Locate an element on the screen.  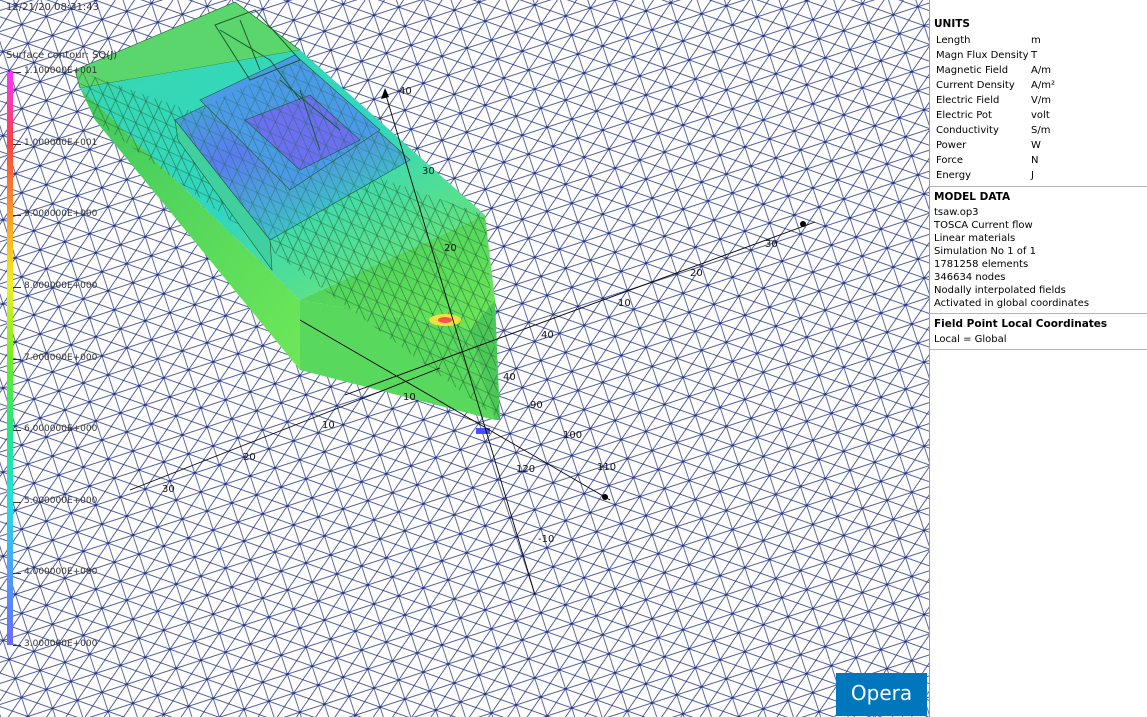
unit-value: m is located at coordinates (1036, 40).